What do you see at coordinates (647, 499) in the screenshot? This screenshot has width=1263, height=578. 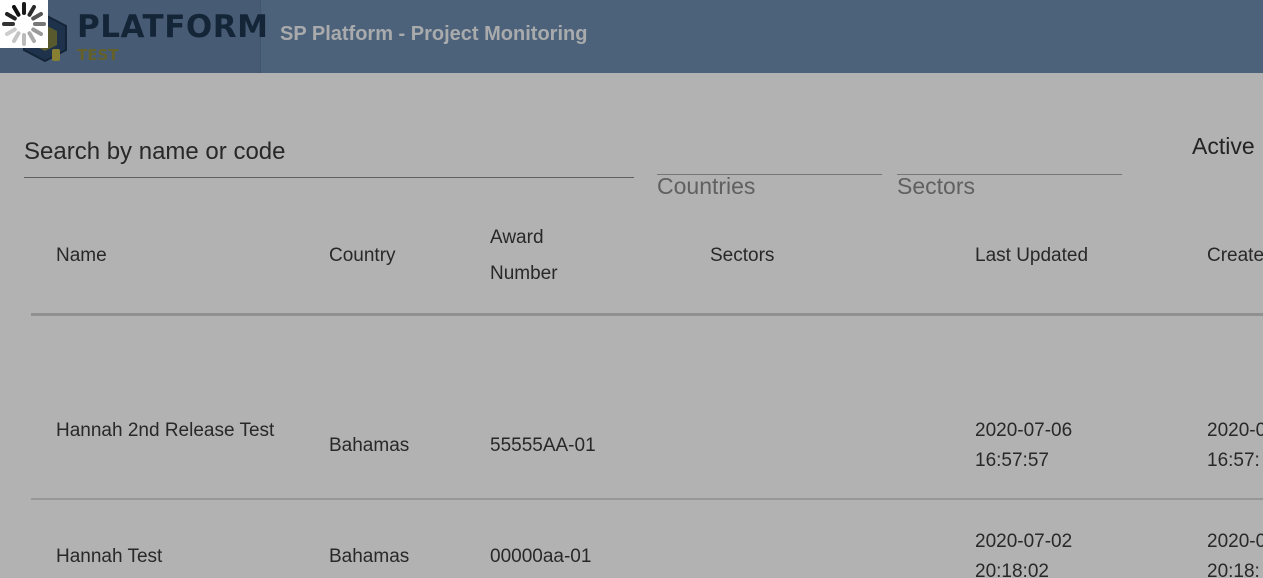 I see `table-row-divider` at bounding box center [647, 499].